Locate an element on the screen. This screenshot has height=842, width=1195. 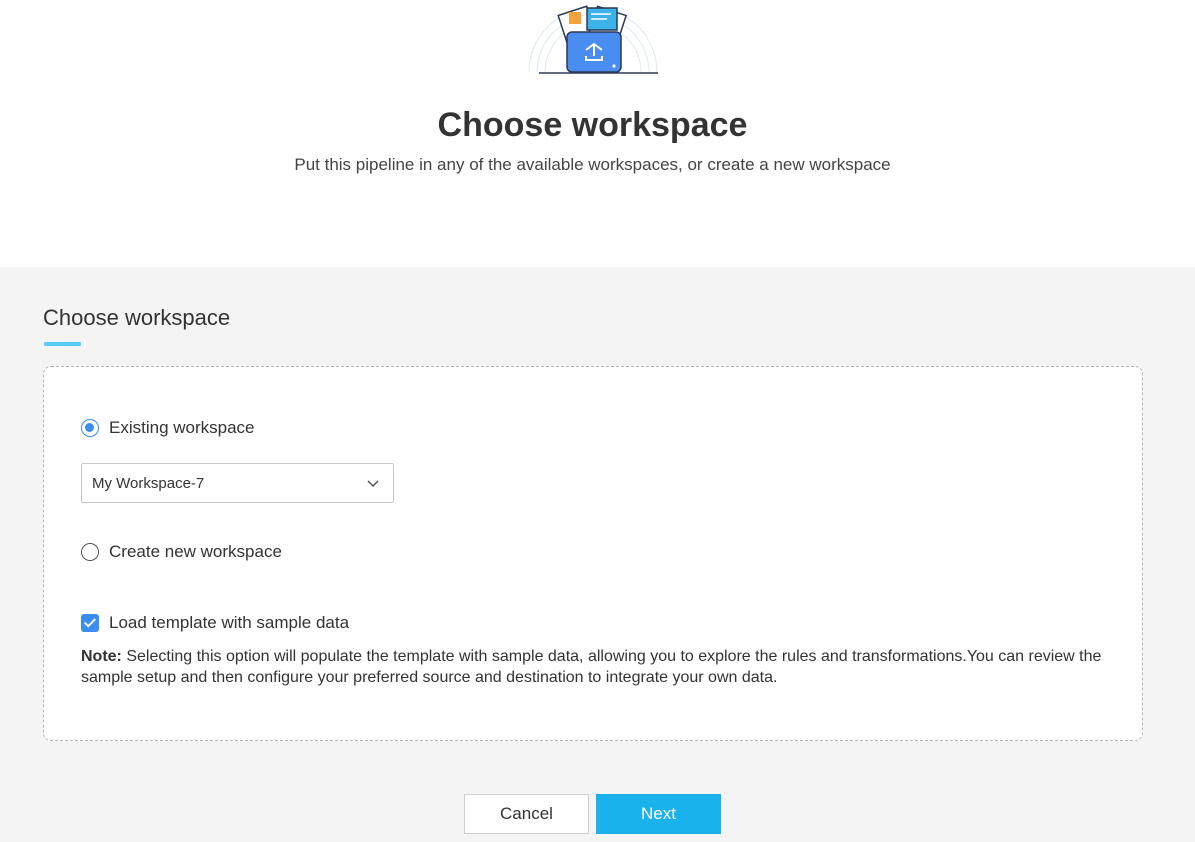
section-title: Choose workspace is located at coordinates (137, 317).